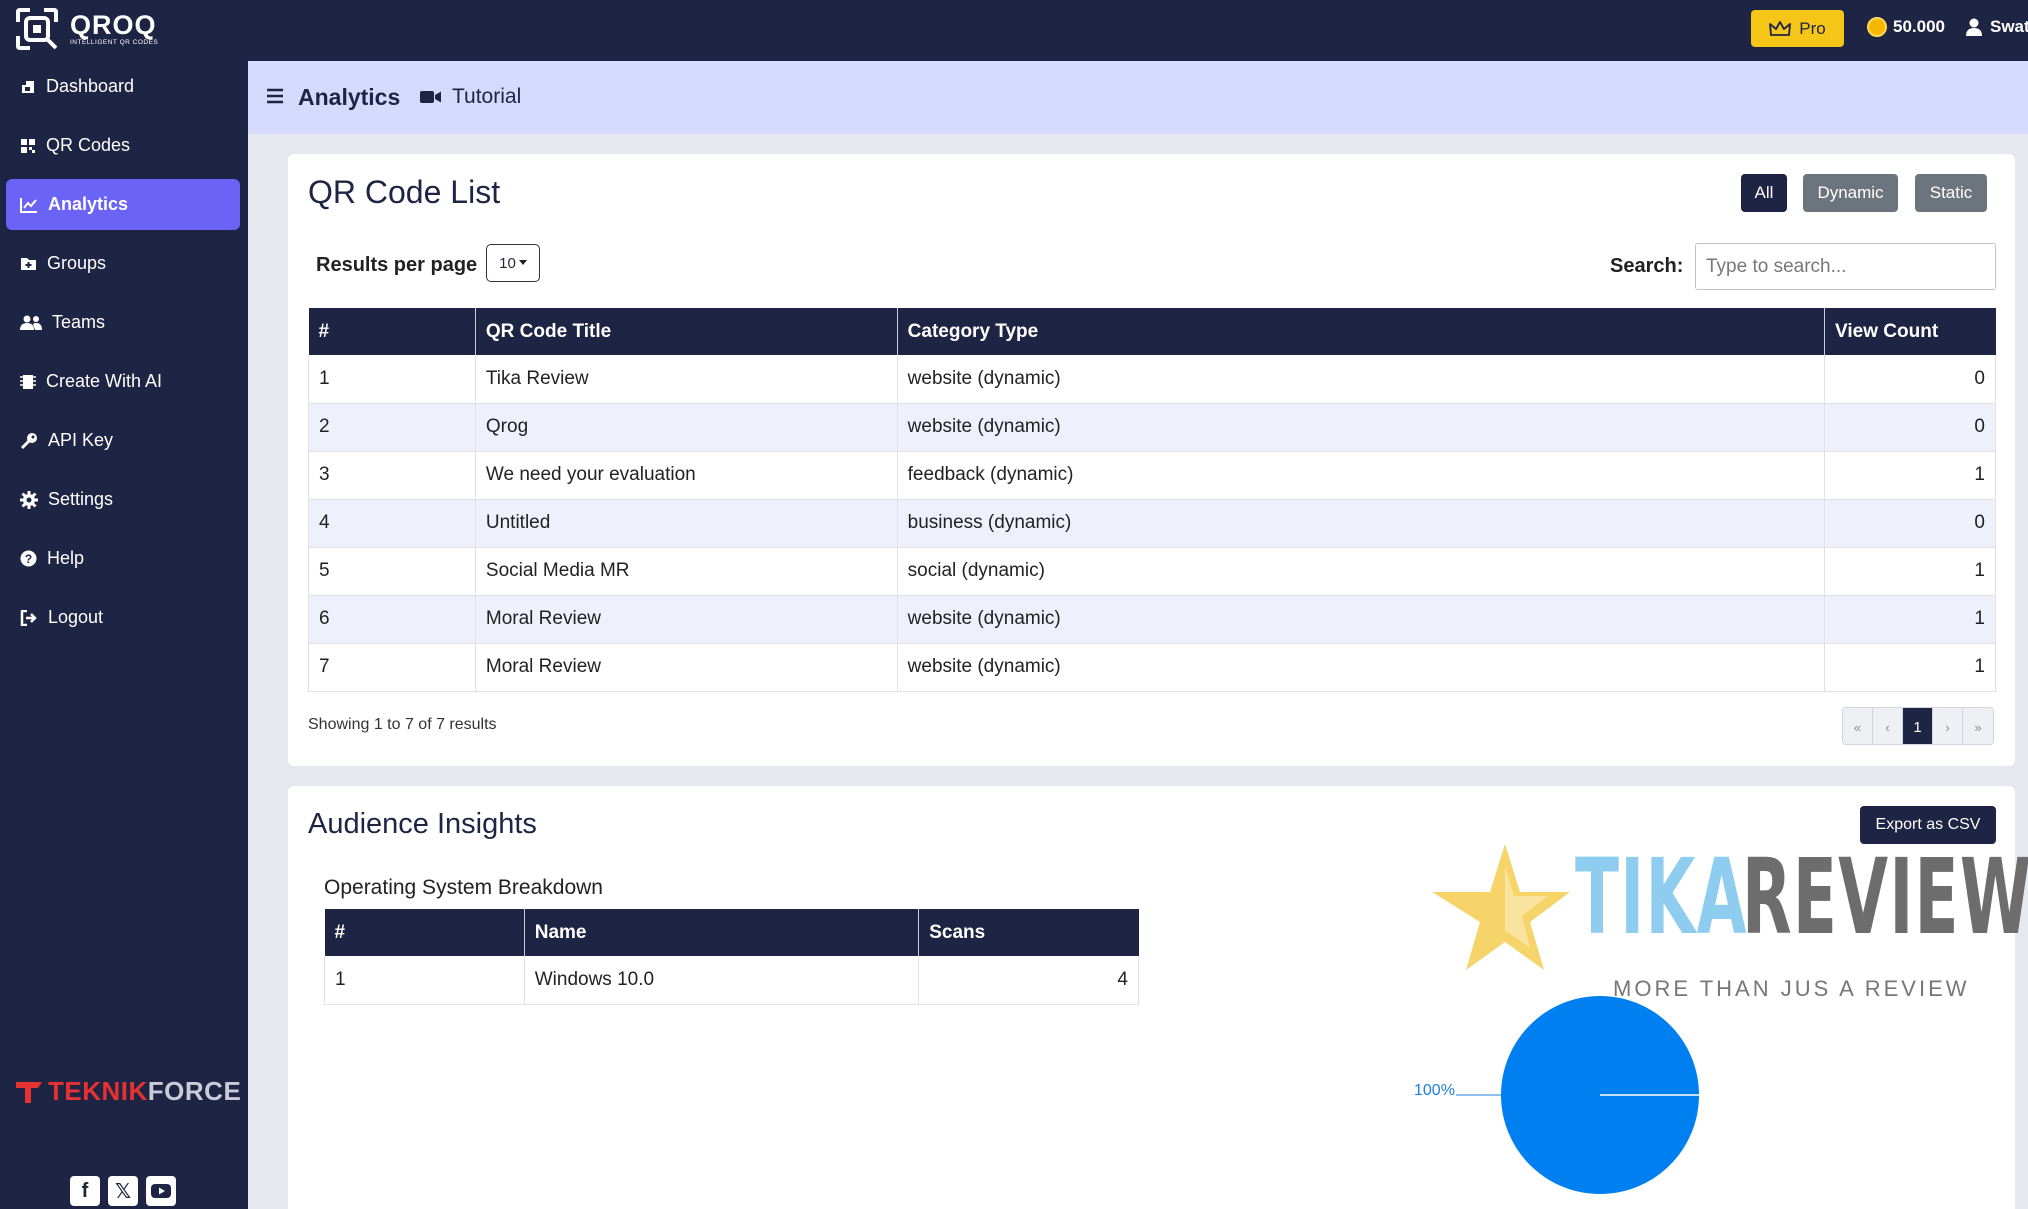 The image size is (2028, 1209). I want to click on column-header-category: Category Type, so click(1361, 331).